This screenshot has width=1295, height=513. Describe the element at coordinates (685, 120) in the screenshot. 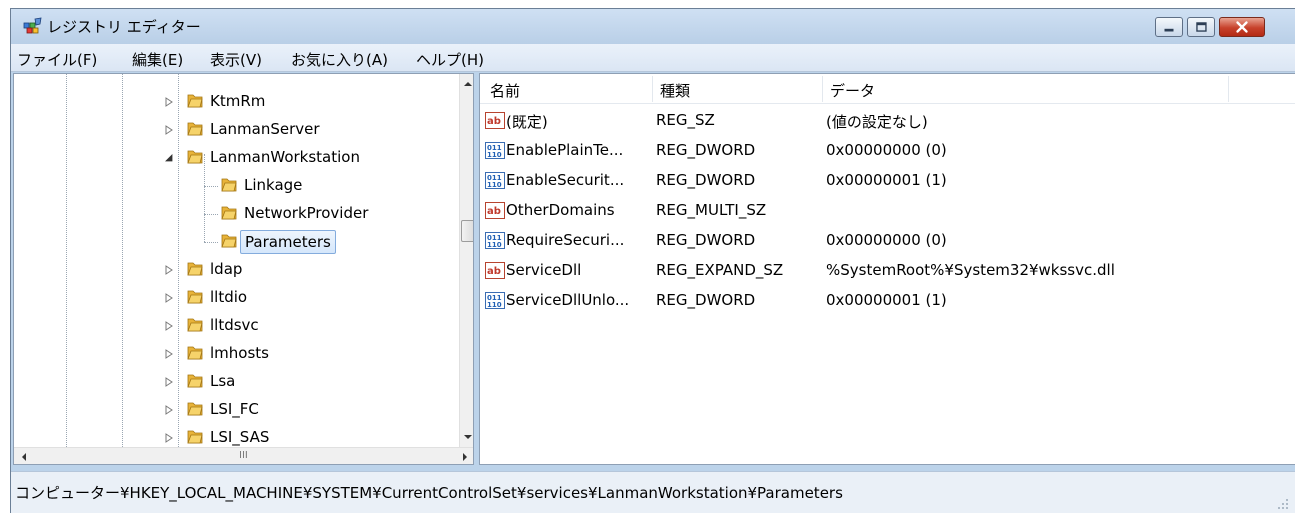

I see `value-type: REG_SZ` at that location.